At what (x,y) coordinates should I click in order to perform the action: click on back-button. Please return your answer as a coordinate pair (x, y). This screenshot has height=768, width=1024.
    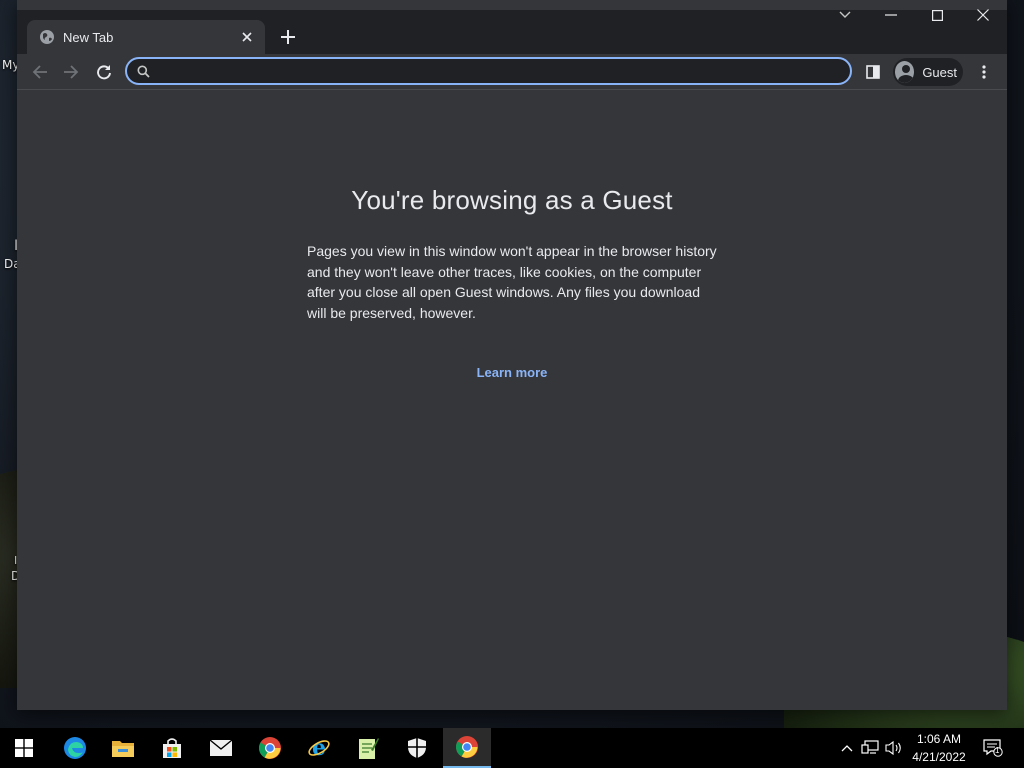
    Looking at the image, I should click on (40, 72).